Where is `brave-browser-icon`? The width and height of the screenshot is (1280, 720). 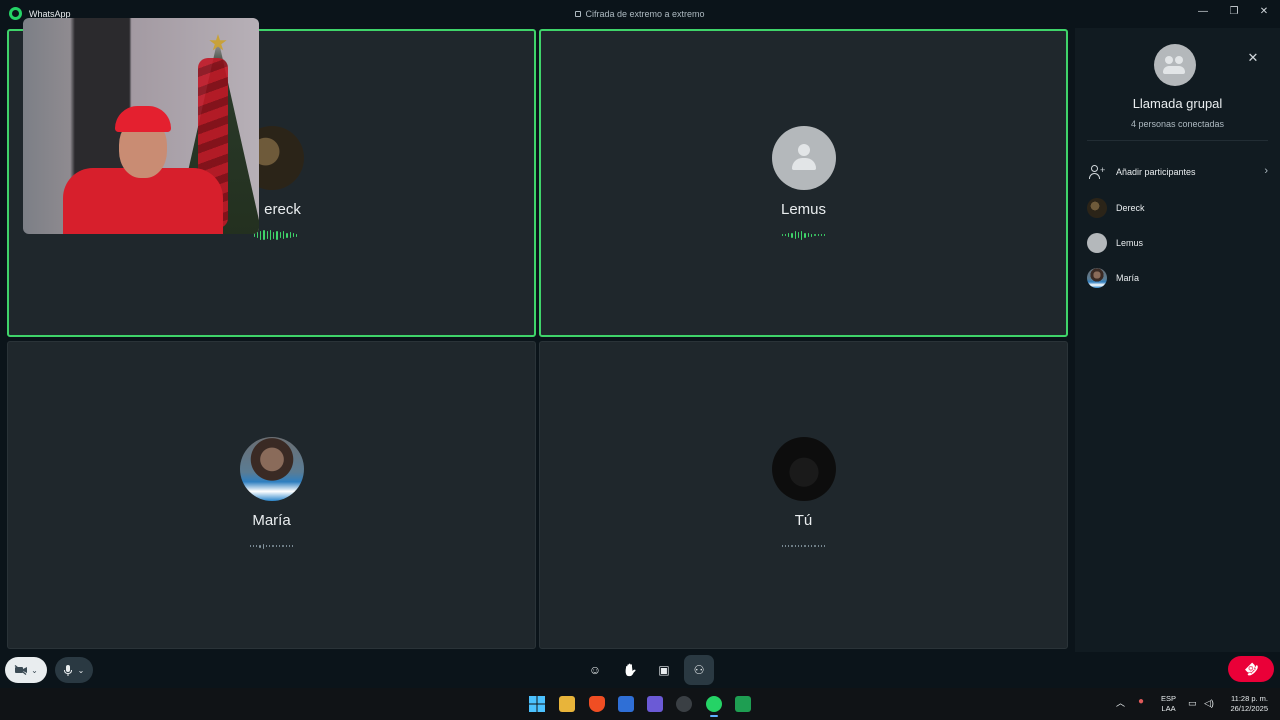 brave-browser-icon is located at coordinates (597, 704).